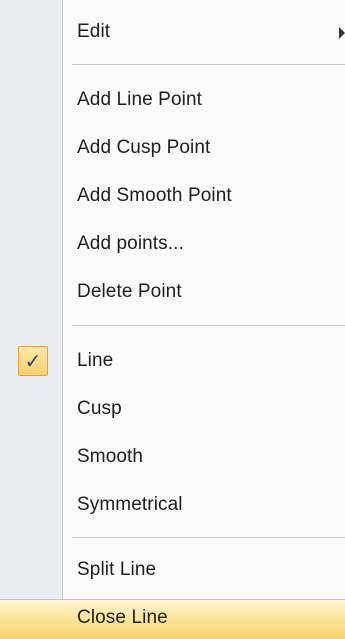 The image size is (345, 639). Describe the element at coordinates (130, 504) in the screenshot. I see `menu-item-label: Symmetrical` at that location.